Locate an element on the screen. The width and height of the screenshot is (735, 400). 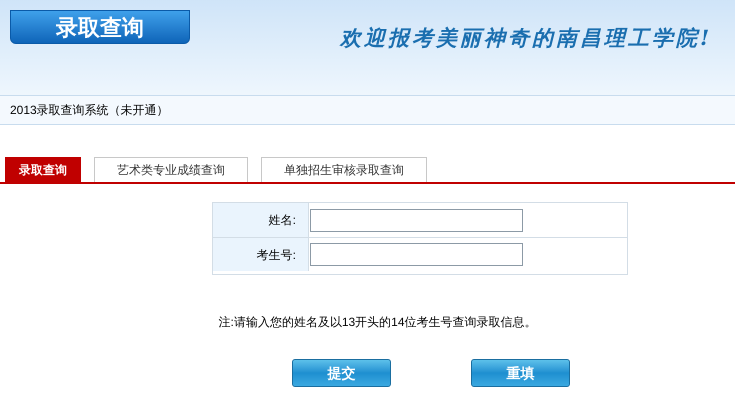
form-button: 重填 is located at coordinates (520, 373).